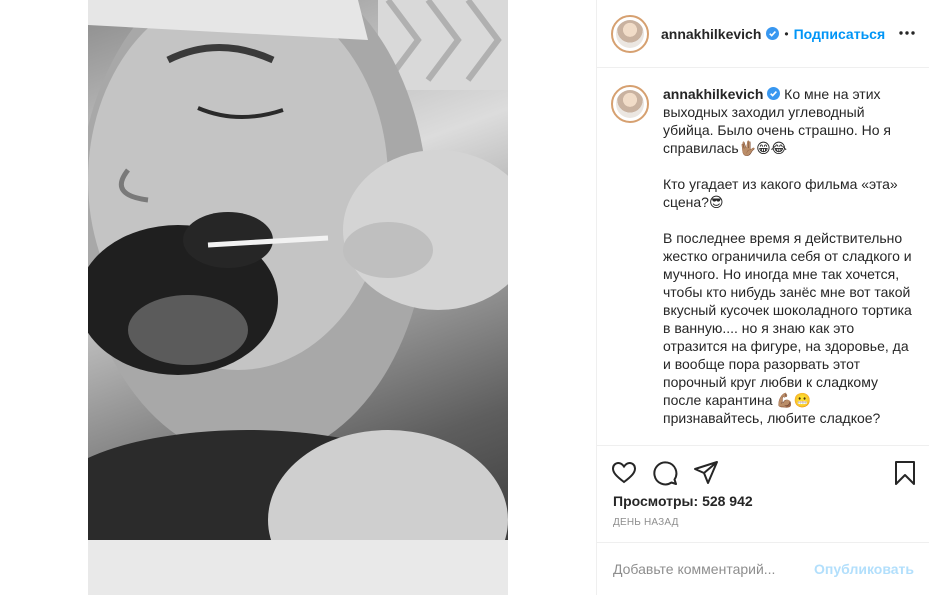 The image size is (929, 595). I want to click on caption-author-avatar, so click(630, 104).